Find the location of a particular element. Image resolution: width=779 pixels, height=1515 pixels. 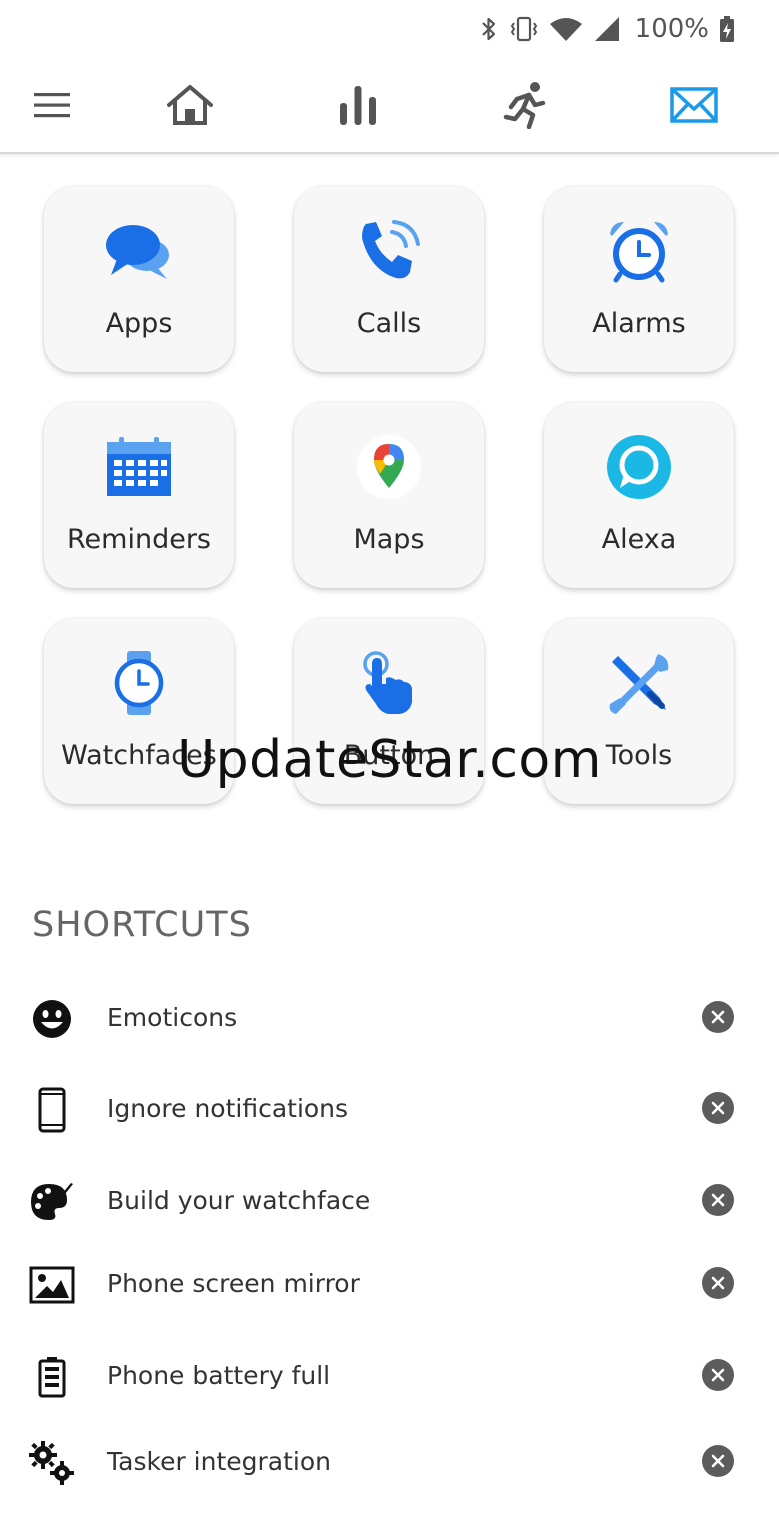

watch-icon is located at coordinates (139, 683).